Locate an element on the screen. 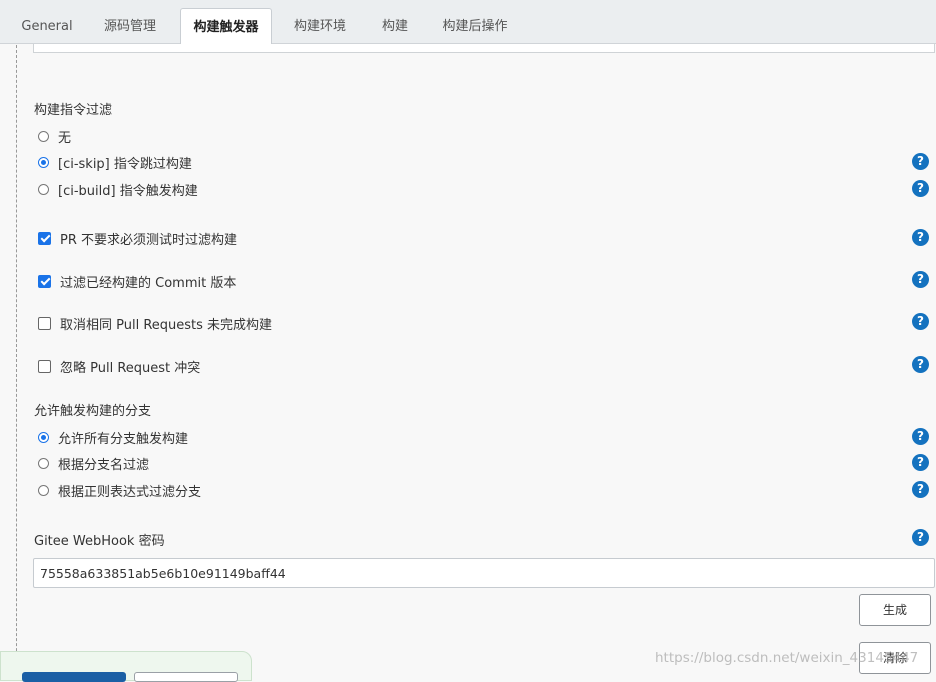  save-button is located at coordinates (74, 677).